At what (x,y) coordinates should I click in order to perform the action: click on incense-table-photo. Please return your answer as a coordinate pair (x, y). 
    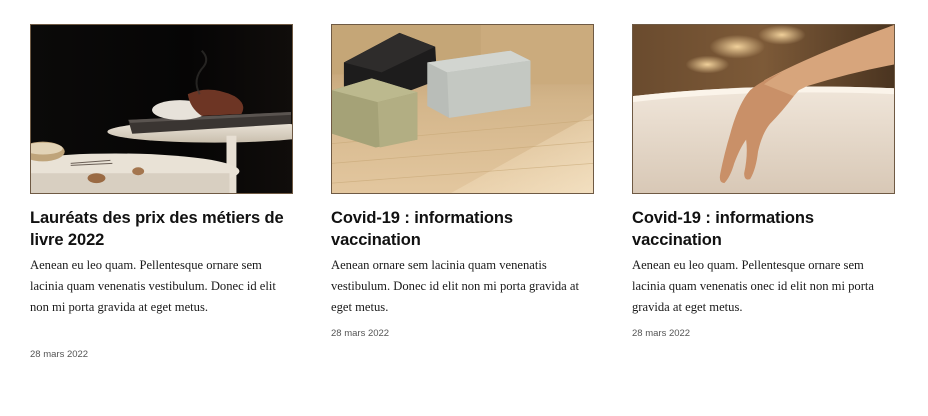
    Looking at the image, I should click on (161, 109).